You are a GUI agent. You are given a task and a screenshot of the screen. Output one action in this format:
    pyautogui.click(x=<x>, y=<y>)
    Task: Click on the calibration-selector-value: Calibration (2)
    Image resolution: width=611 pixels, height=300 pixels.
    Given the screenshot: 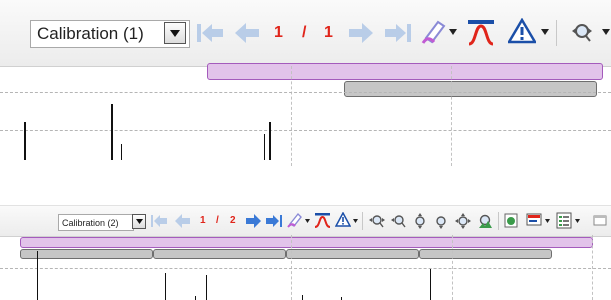 What is the action you would take?
    pyautogui.click(x=90, y=222)
    